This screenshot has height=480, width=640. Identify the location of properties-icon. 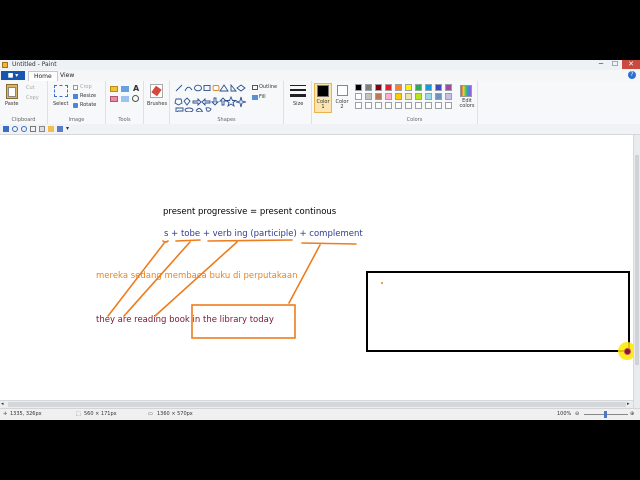
(60, 129).